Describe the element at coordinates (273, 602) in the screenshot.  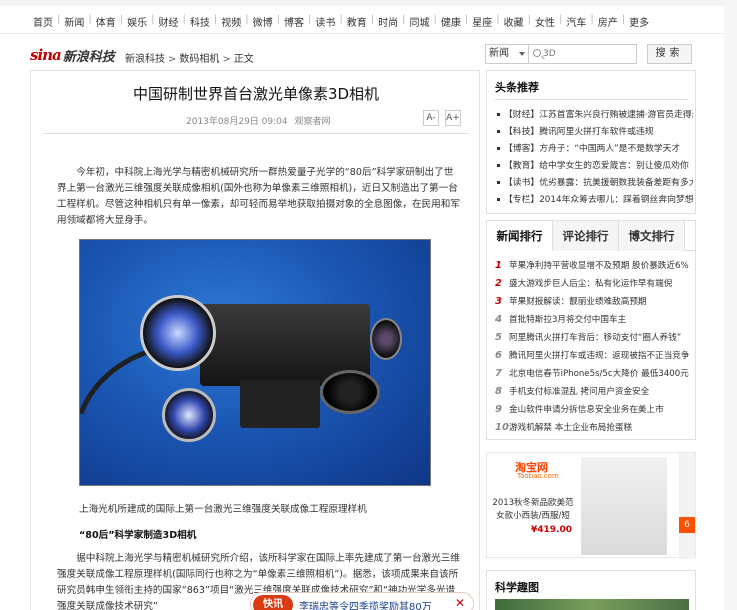
I see `news-flash-badge: 快讯` at that location.